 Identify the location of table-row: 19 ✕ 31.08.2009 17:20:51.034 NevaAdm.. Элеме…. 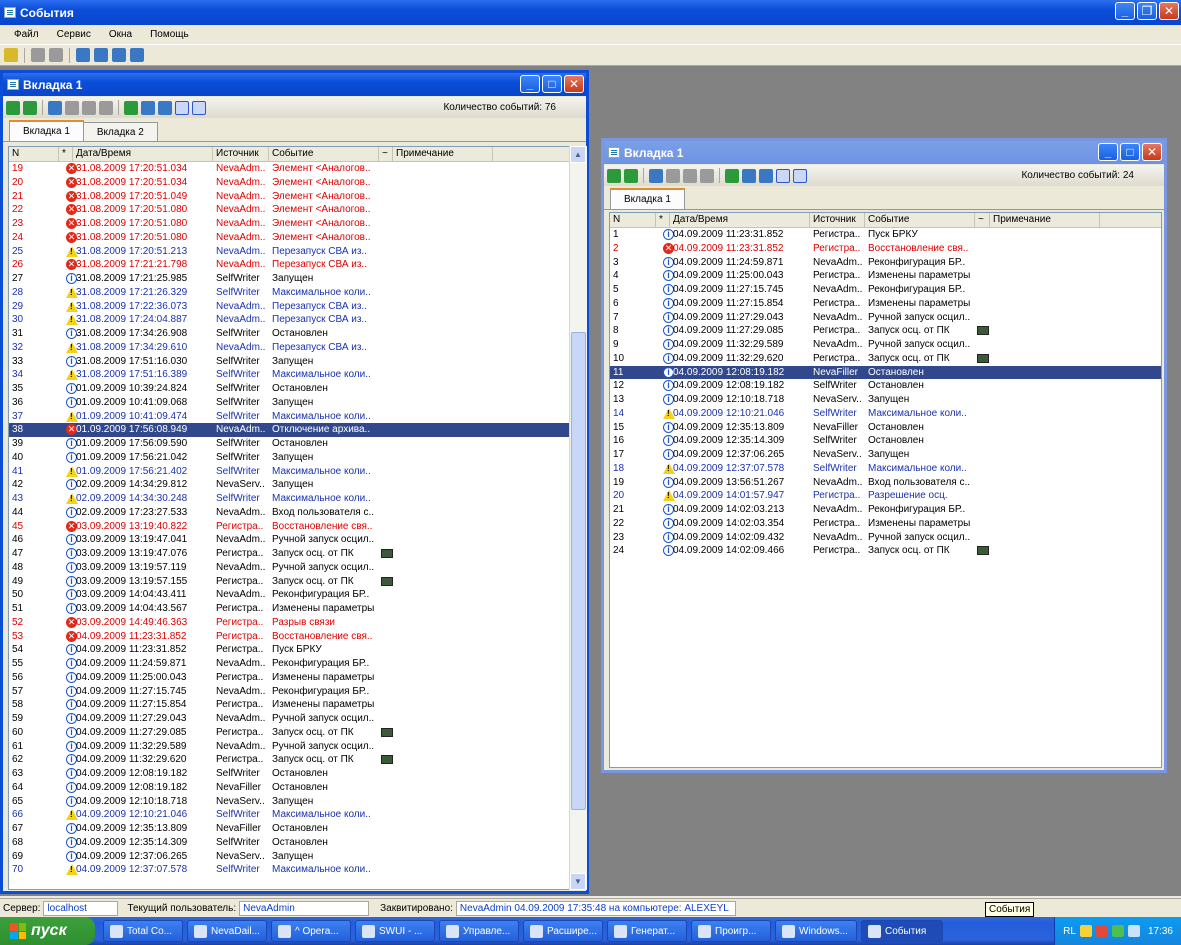
(289, 169).